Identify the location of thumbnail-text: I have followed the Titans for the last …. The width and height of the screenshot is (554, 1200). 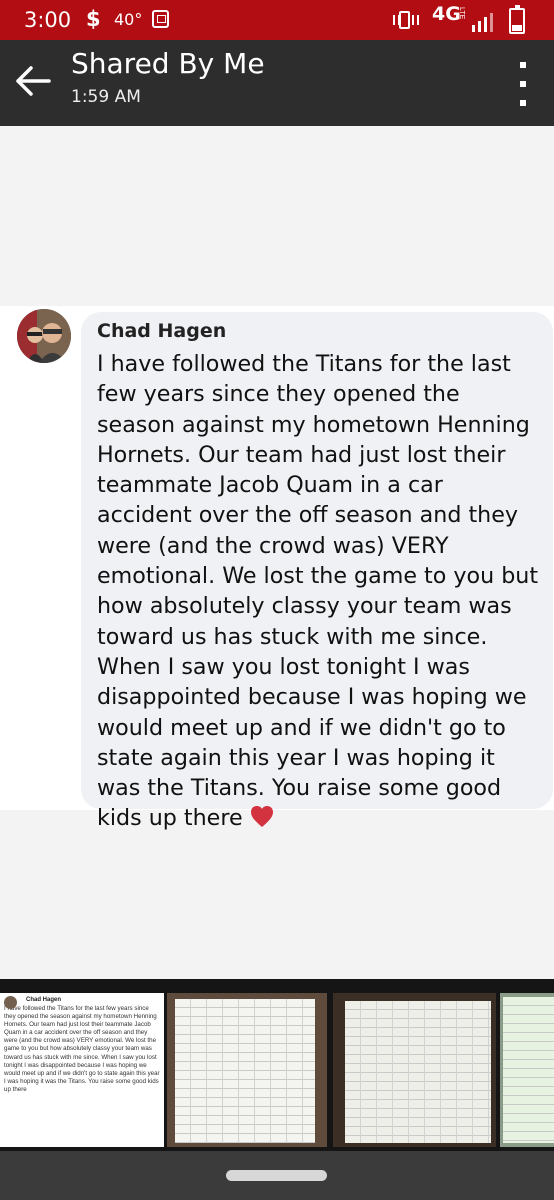
(82, 1049).